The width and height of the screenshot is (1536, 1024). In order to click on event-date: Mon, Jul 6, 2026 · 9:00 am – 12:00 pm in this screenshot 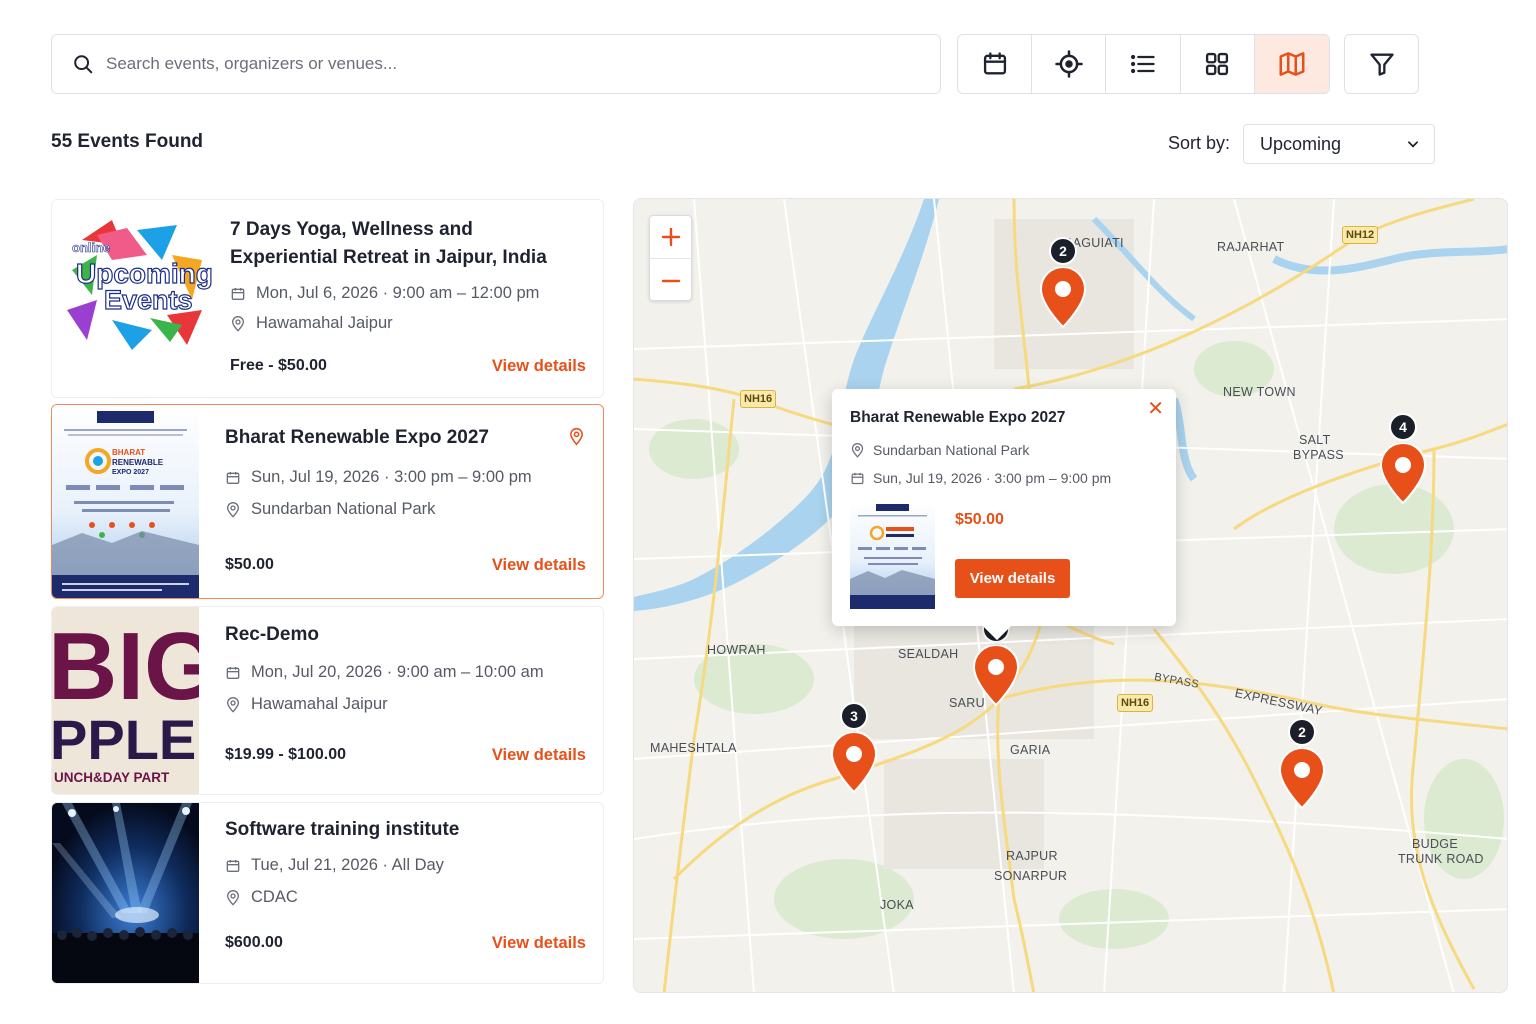, I will do `click(384, 293)`.